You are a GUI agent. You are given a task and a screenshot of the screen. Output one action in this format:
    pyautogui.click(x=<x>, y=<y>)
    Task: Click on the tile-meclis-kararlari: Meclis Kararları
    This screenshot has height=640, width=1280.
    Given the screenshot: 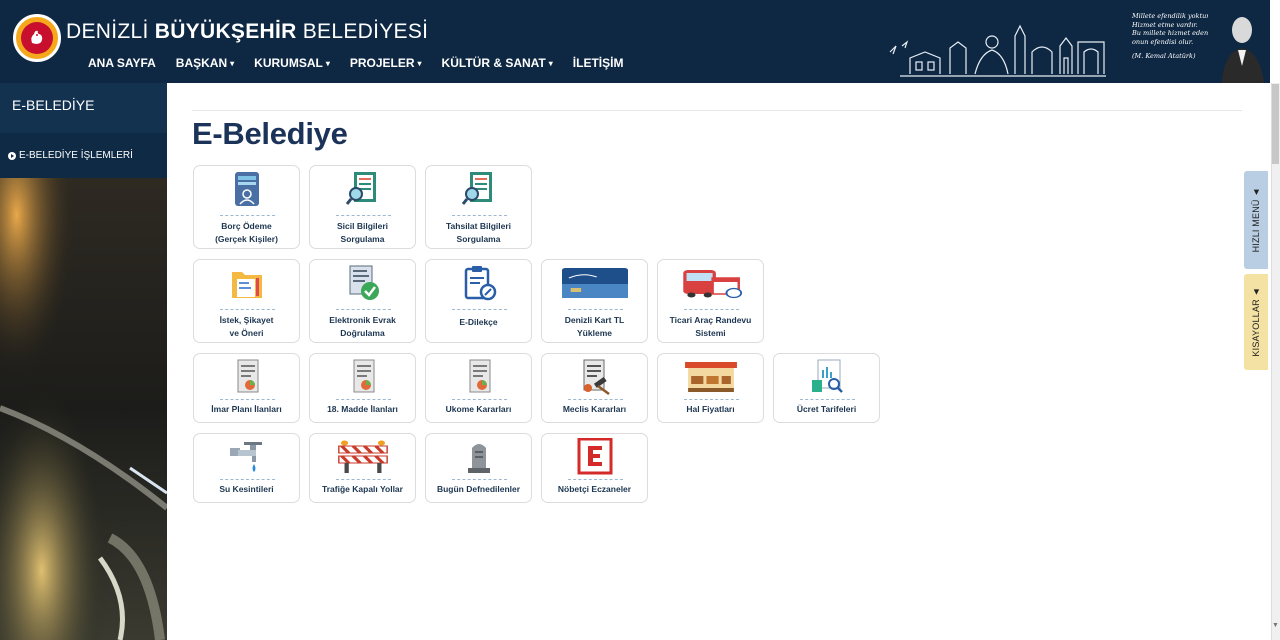 What is the action you would take?
    pyautogui.click(x=594, y=388)
    